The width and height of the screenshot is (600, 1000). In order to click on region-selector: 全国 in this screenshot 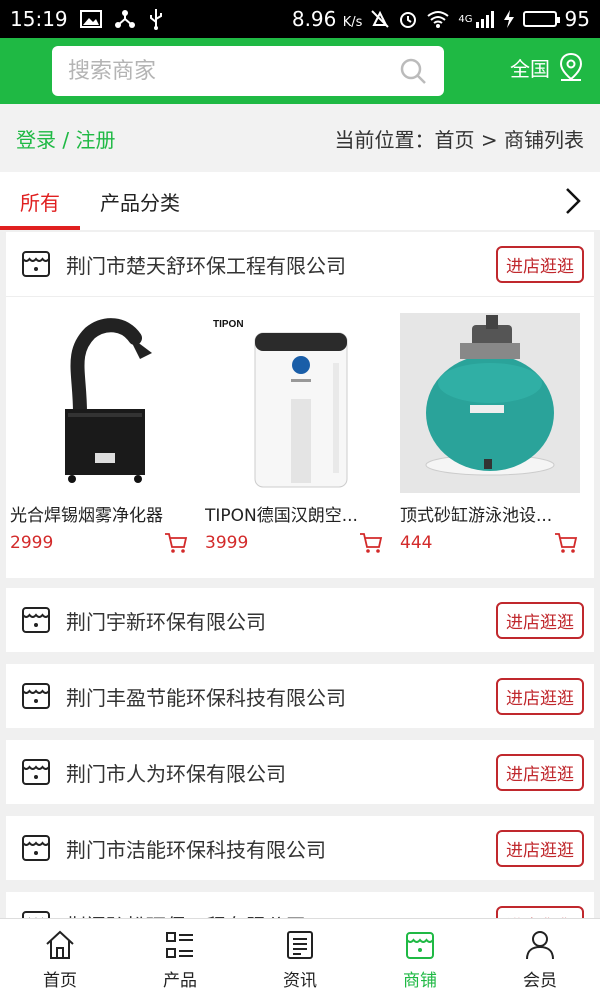, I will do `click(547, 67)`.